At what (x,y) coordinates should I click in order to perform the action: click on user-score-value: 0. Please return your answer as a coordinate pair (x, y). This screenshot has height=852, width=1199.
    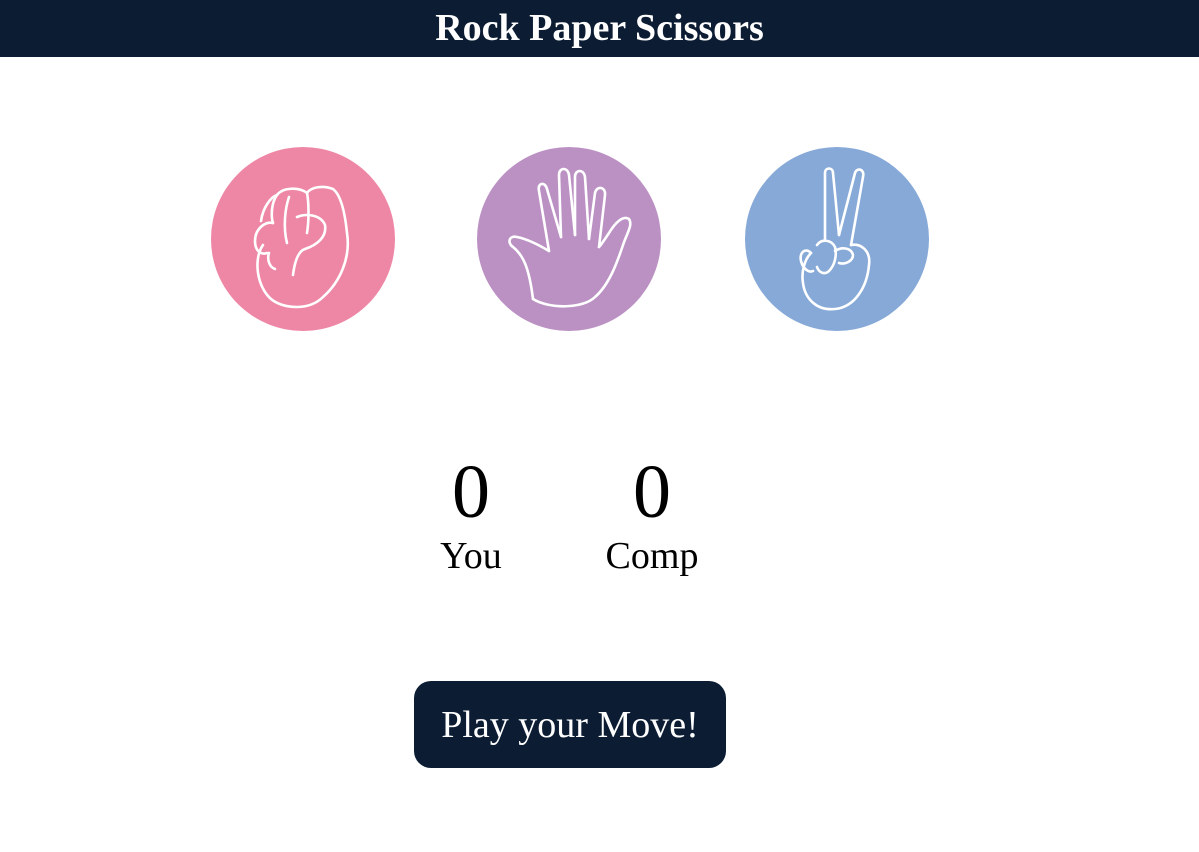
    Looking at the image, I should click on (471, 492).